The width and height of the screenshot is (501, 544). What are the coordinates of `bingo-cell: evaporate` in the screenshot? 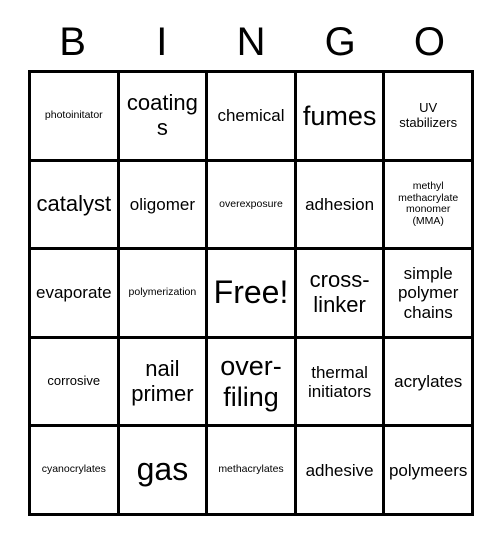 It's located at (75, 294).